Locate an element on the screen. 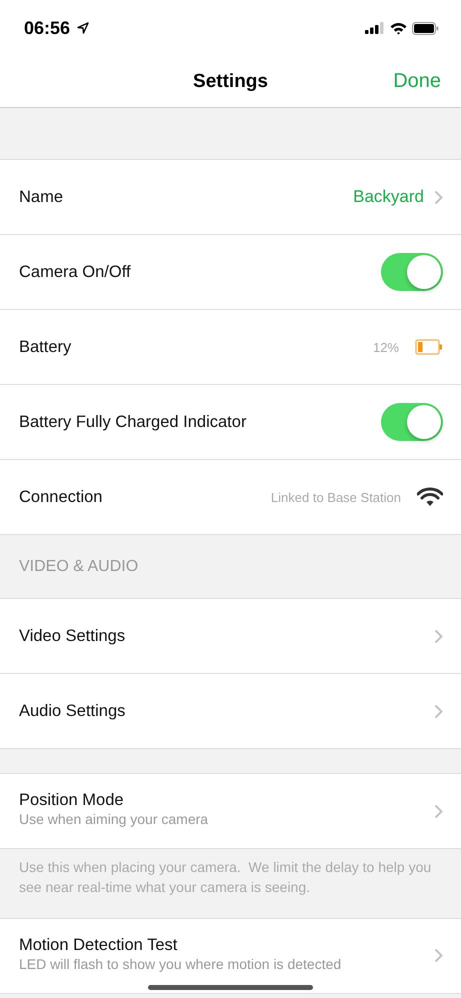  location-arrow-icon is located at coordinates (83, 28).